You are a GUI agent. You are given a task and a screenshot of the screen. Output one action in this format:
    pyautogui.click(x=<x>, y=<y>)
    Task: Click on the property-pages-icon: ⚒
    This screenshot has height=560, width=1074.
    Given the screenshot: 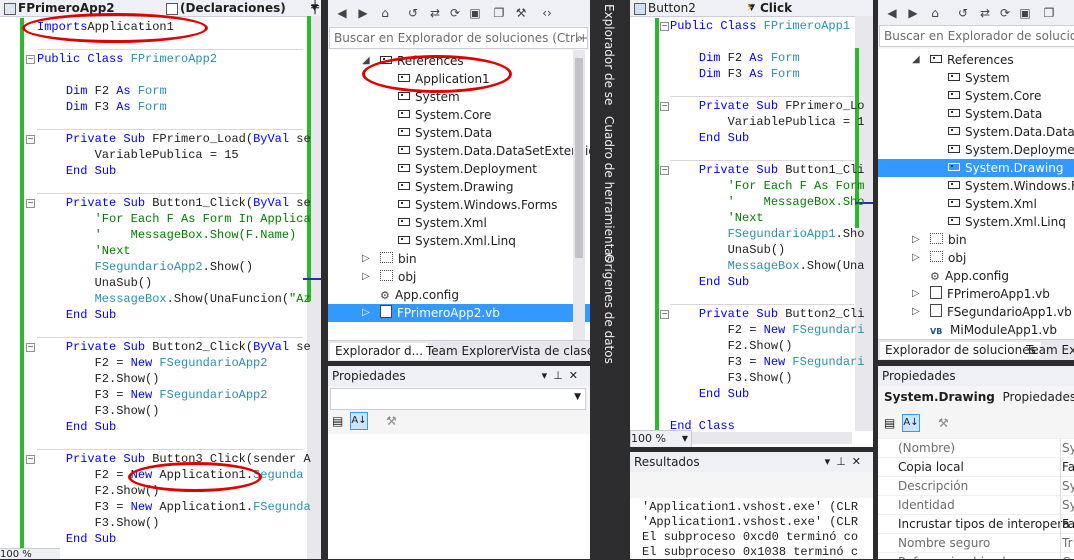 What is the action you would take?
    pyautogui.click(x=943, y=423)
    